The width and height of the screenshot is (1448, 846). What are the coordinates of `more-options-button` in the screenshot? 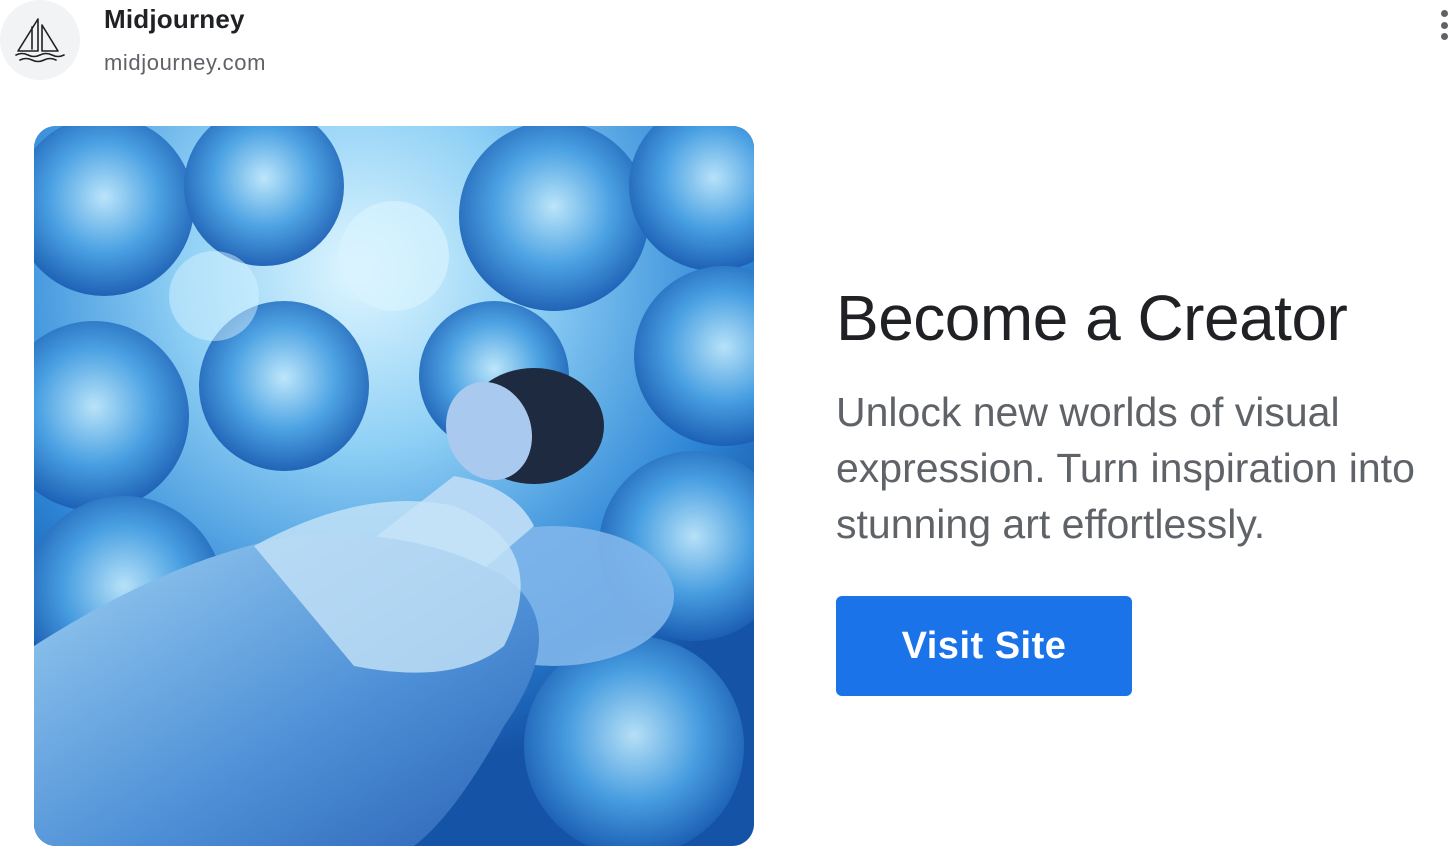 It's located at (1441, 25).